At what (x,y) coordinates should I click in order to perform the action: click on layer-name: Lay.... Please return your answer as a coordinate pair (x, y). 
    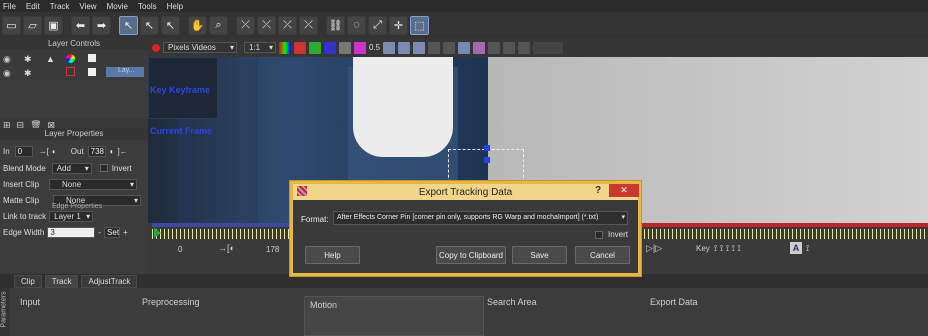
    Looking at the image, I should click on (125, 72).